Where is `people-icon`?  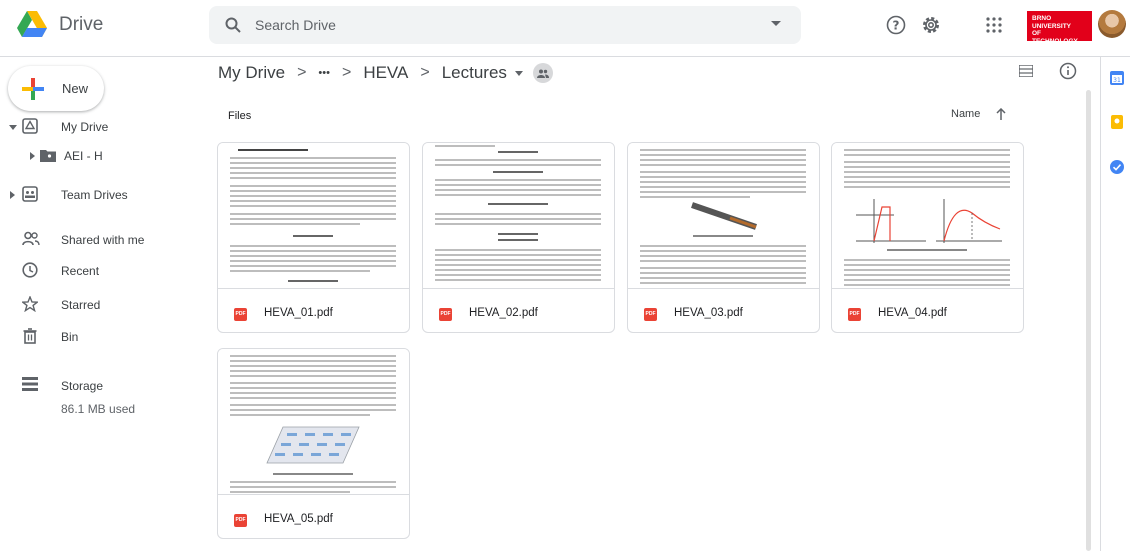
people-icon is located at coordinates (31, 238).